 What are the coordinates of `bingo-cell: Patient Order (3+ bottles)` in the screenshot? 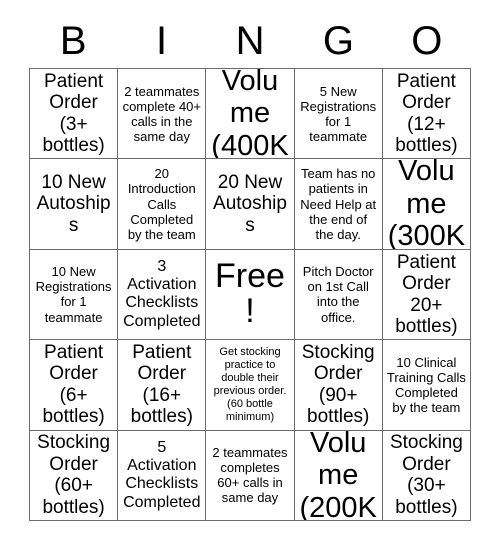 It's located at (74, 114).